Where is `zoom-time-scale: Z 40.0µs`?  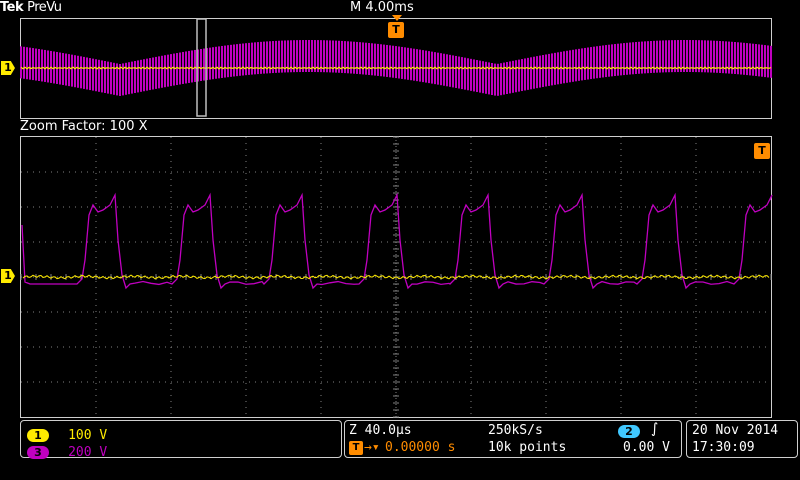 zoom-time-scale: Z 40.0µs is located at coordinates (380, 430).